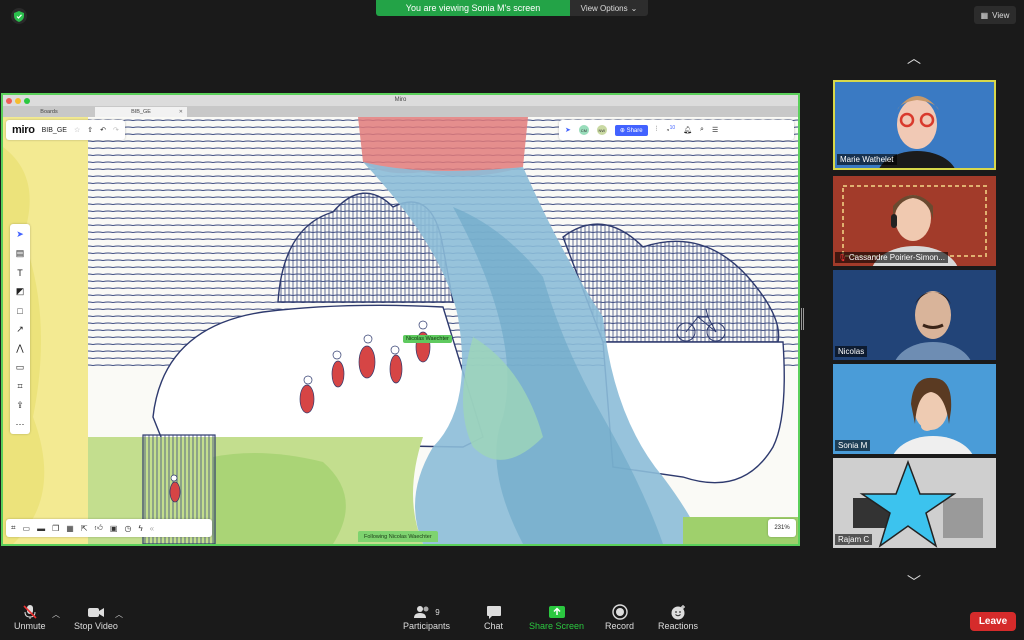  I want to click on miro-tools-toolbar: ➤ ▤ T ◩ □ ↗ ⋀ ▭ ⌗ ⇪ ⋯, so click(20, 329).